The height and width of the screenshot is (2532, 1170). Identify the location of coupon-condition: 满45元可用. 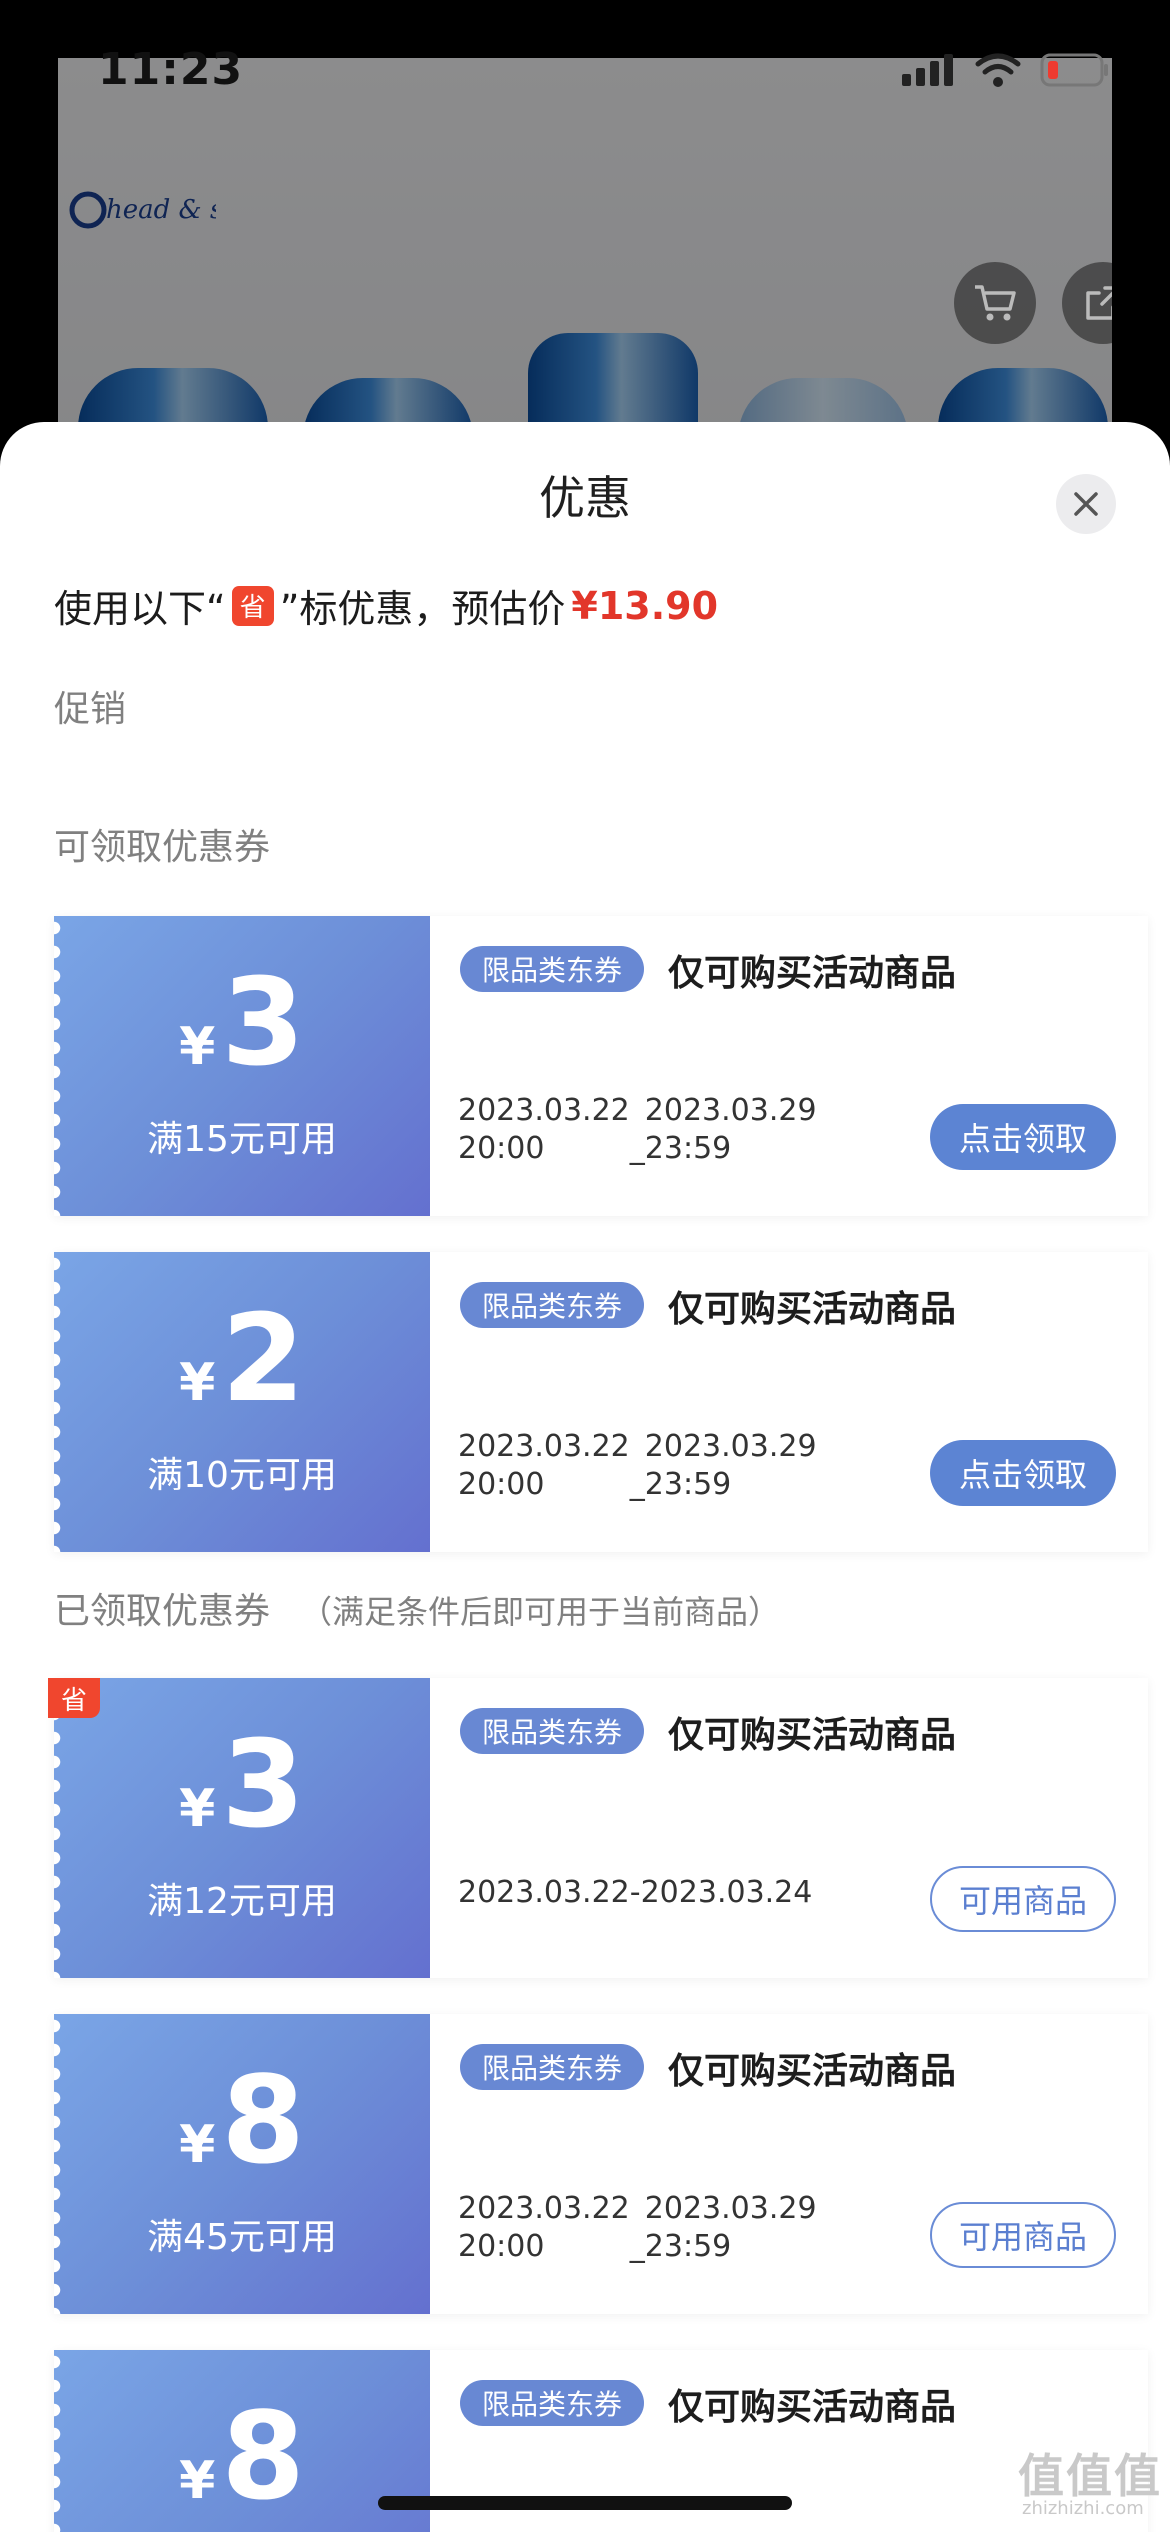
(242, 2237).